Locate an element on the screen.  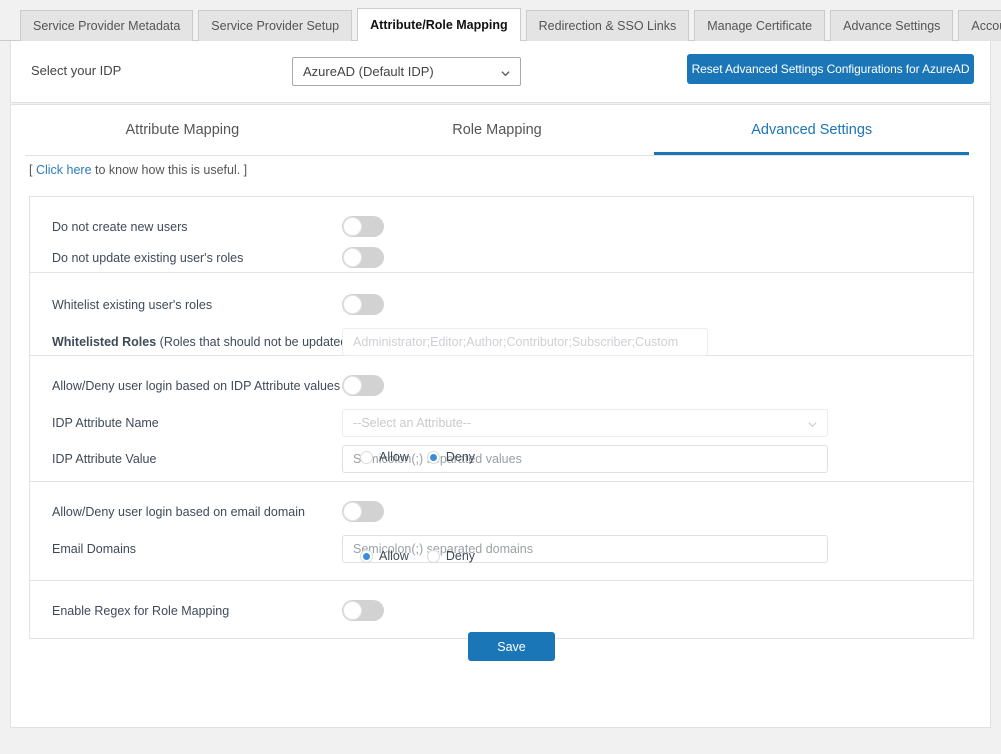
email-domain-deny-radio: Deny is located at coordinates (451, 556).